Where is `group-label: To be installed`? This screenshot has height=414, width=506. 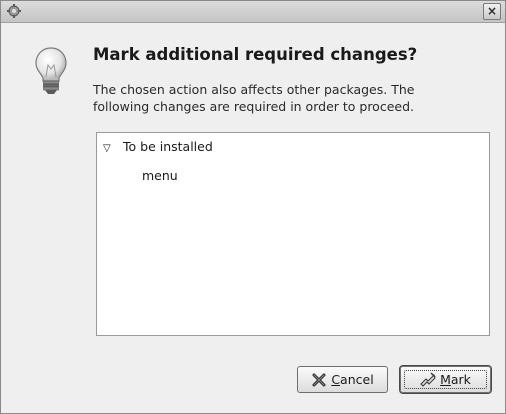 group-label: To be installed is located at coordinates (168, 146).